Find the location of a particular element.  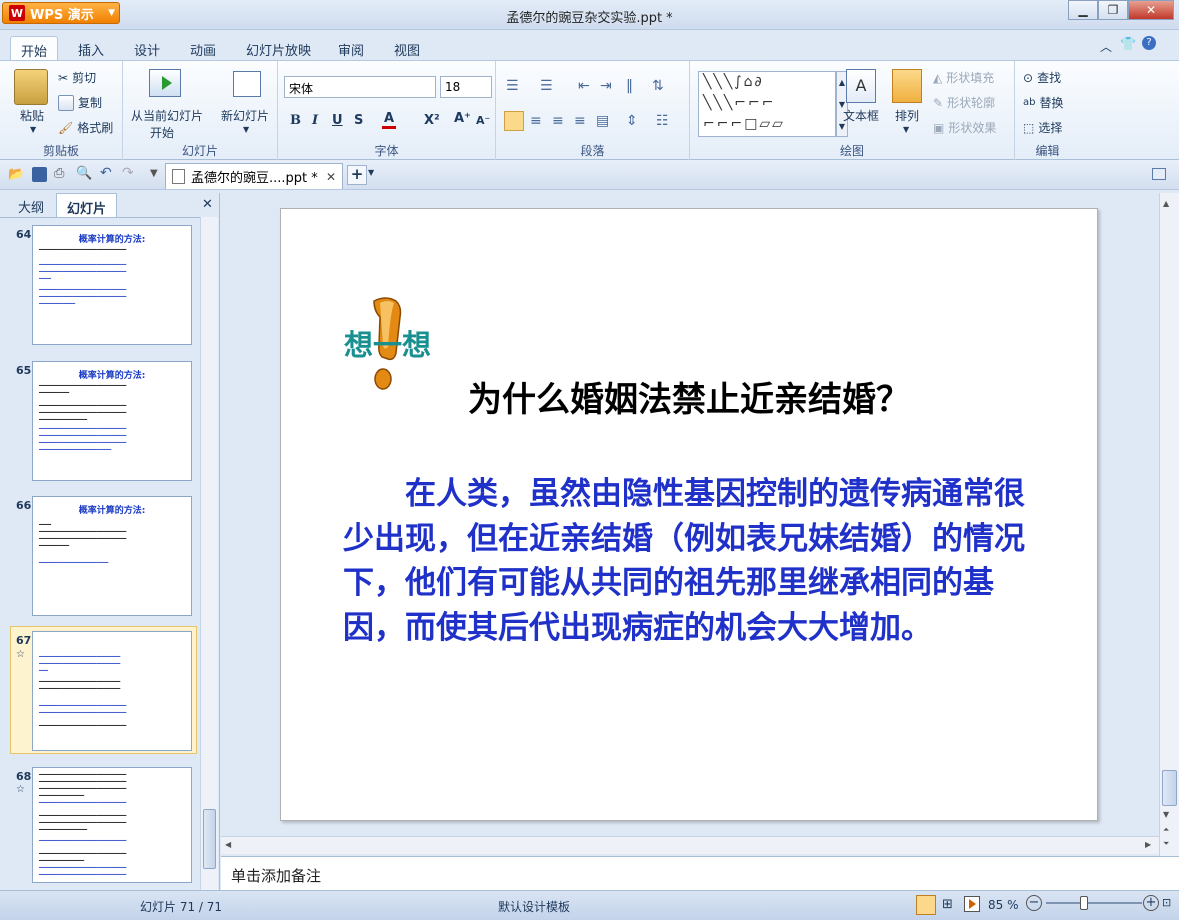

paste-dropdown-icon: ▼ is located at coordinates (33, 129).